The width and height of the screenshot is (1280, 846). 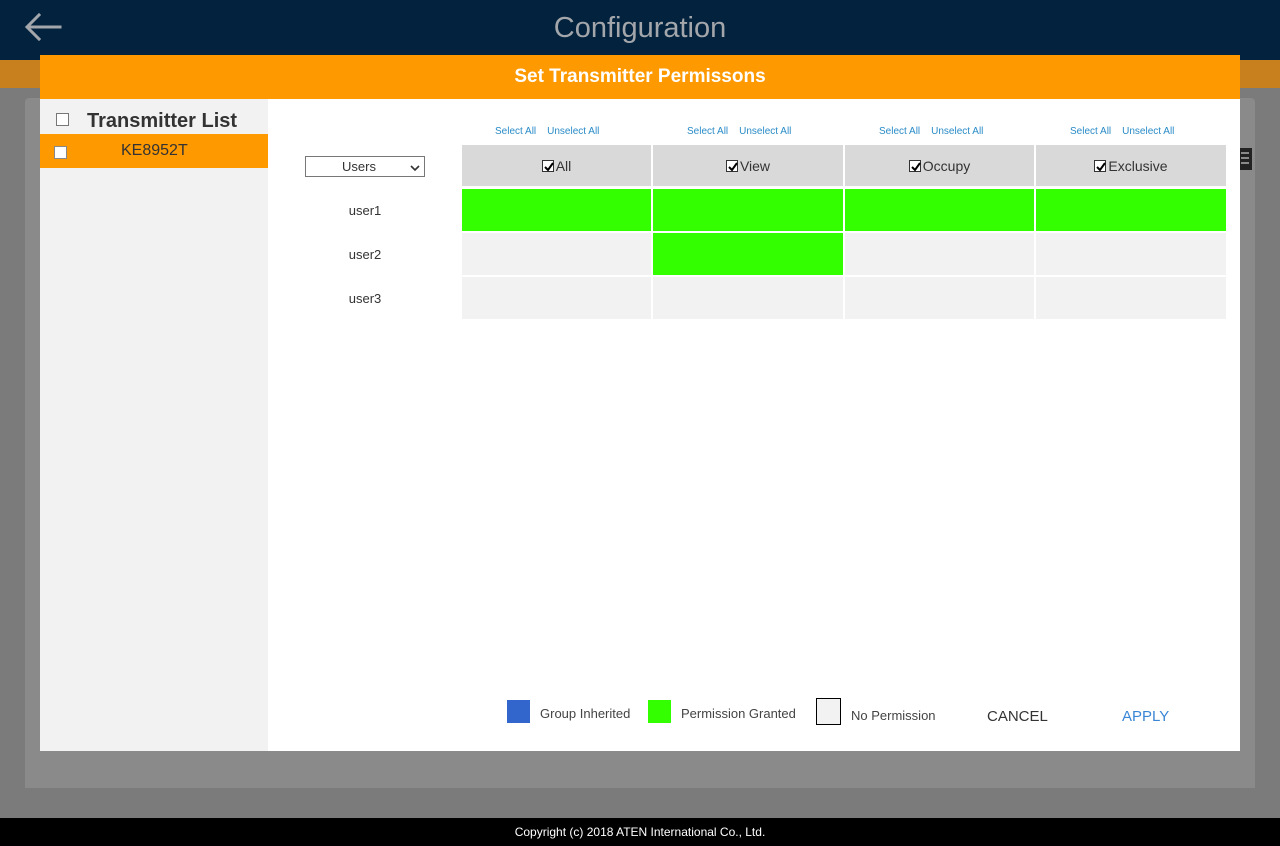 I want to click on transmitter-list-item: KE8952T, so click(x=154, y=151).